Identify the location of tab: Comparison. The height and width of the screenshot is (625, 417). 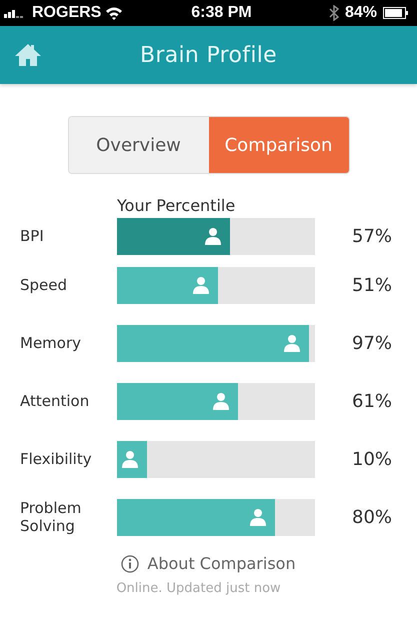
(278, 145).